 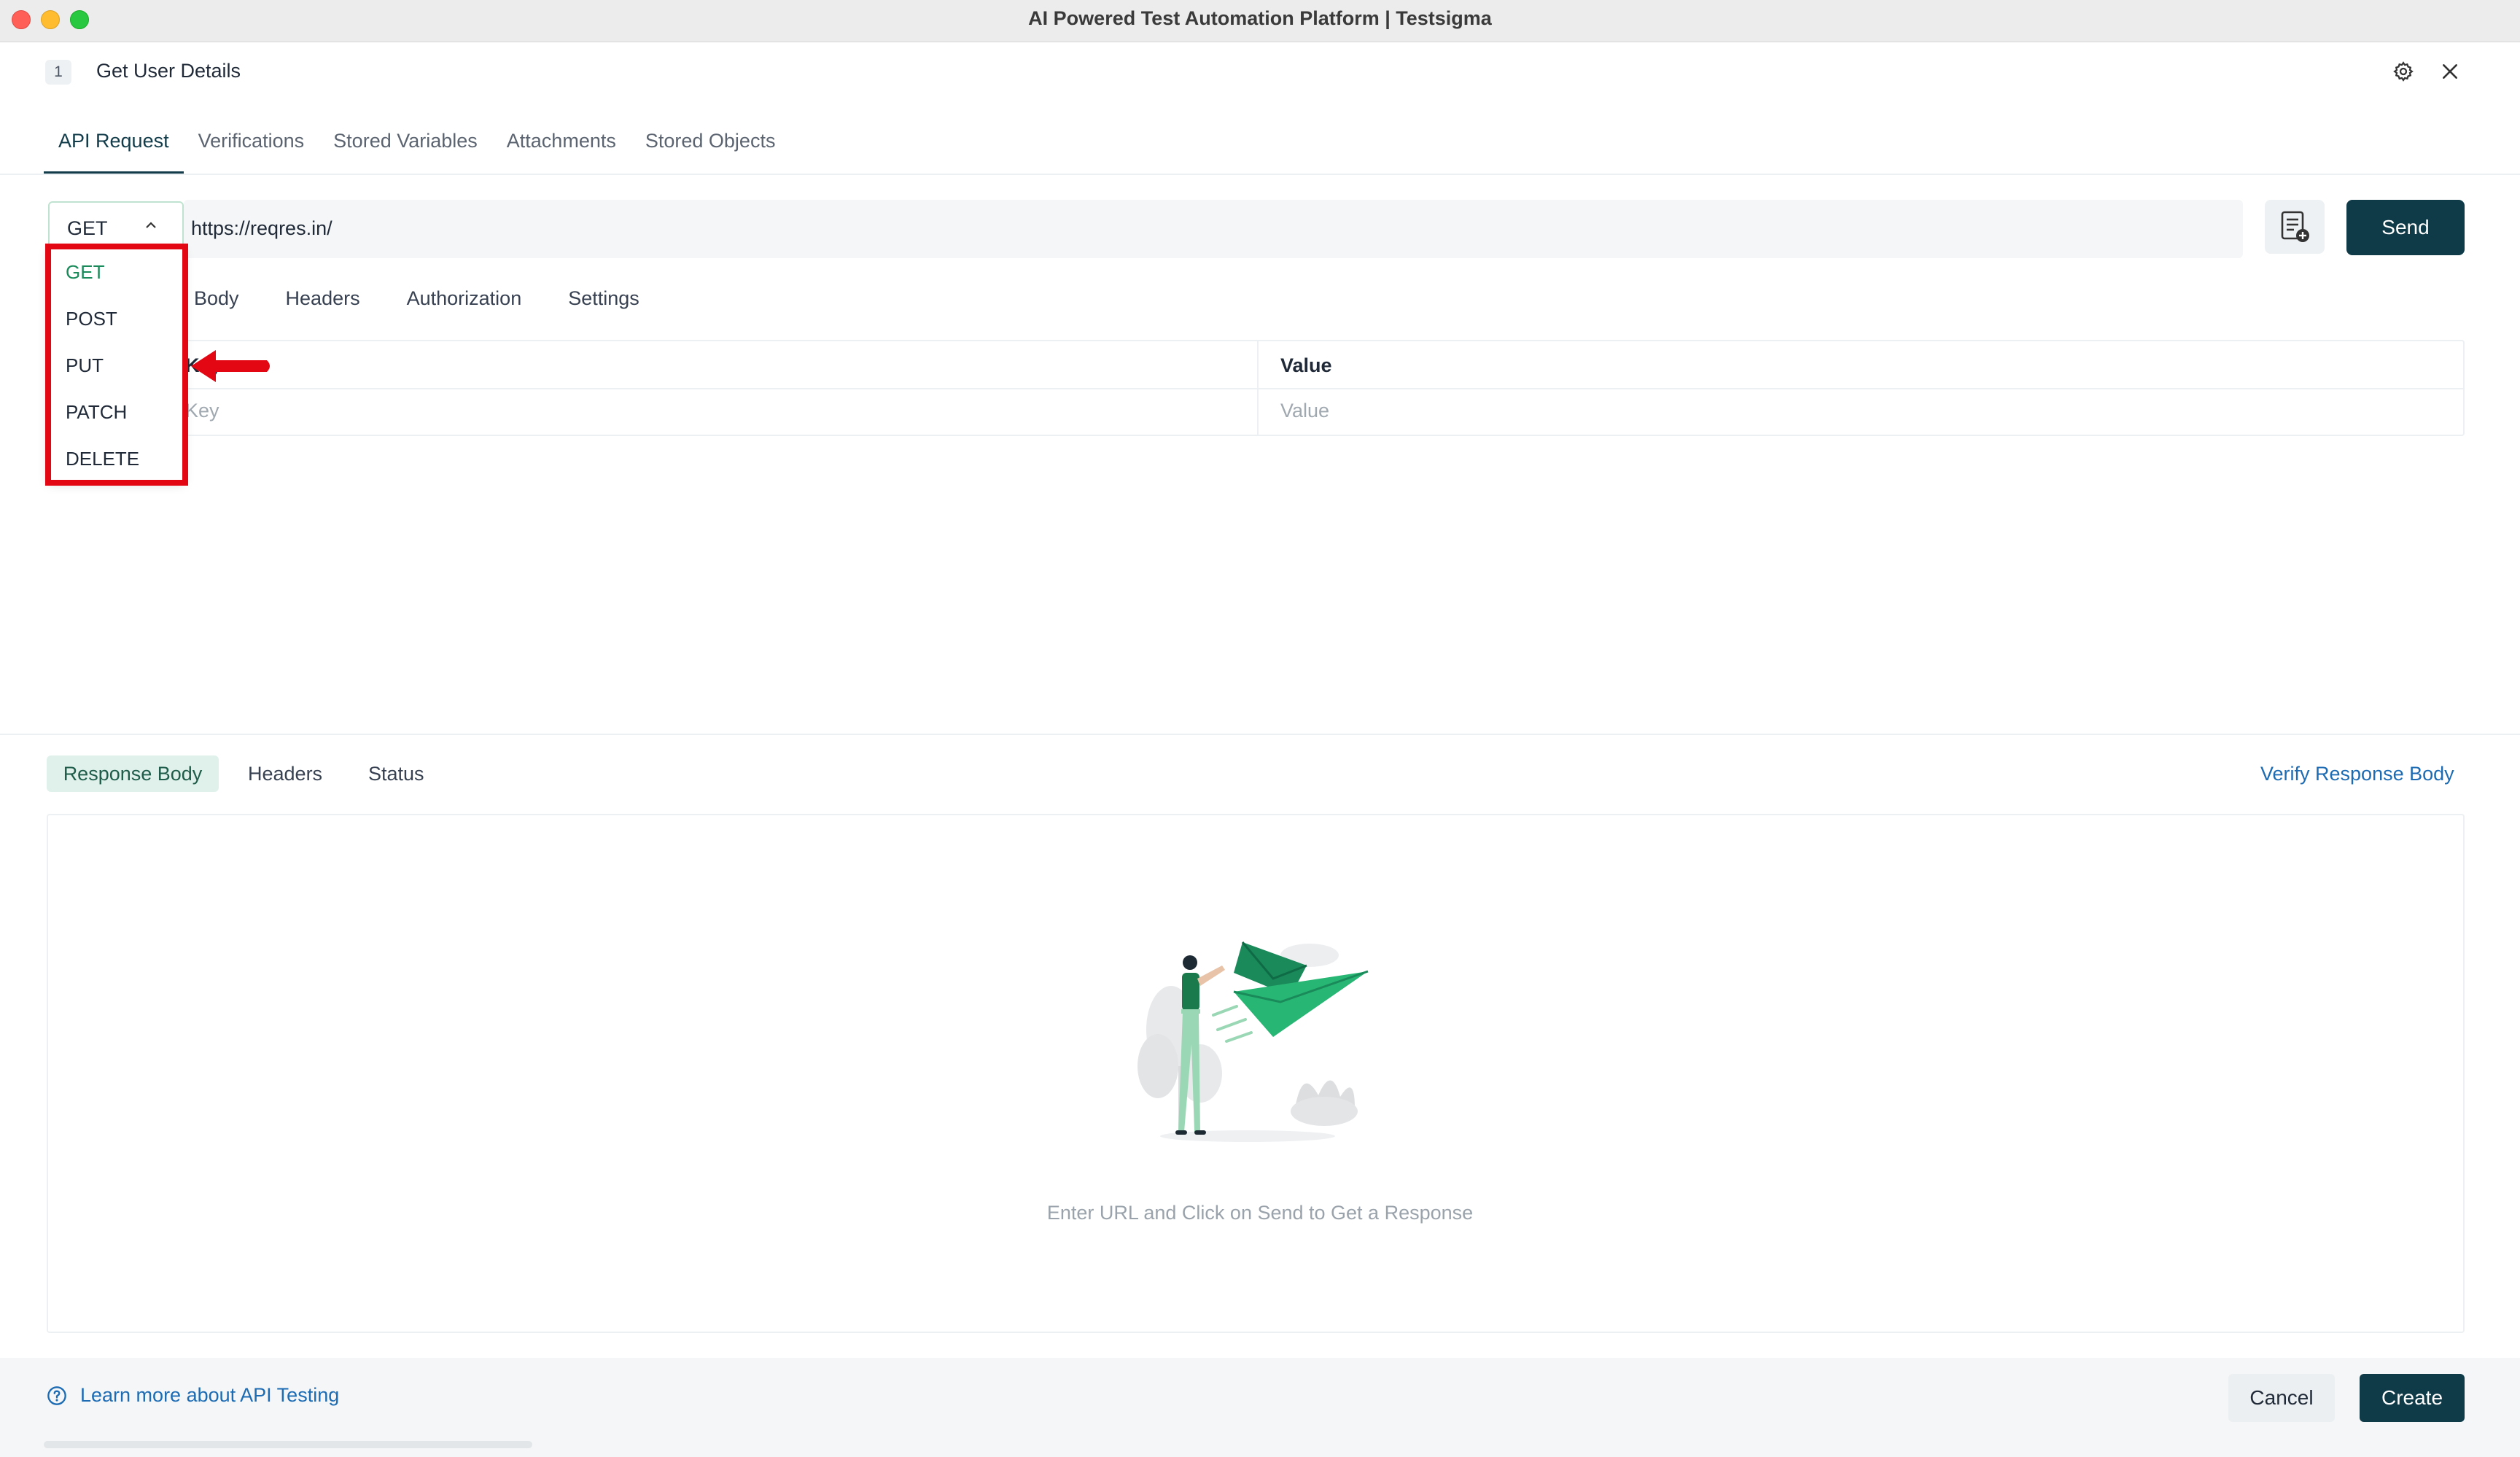 I want to click on tab-response-headers: Headers, so click(x=285, y=774).